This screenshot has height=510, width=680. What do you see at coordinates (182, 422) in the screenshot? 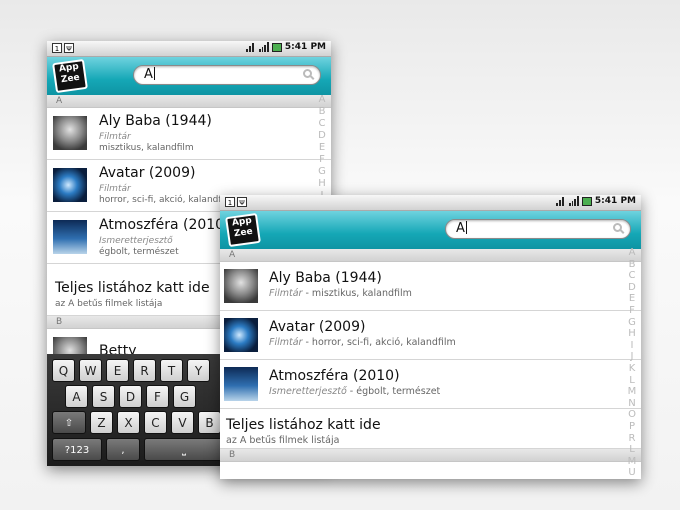
I see `key-v: V` at bounding box center [182, 422].